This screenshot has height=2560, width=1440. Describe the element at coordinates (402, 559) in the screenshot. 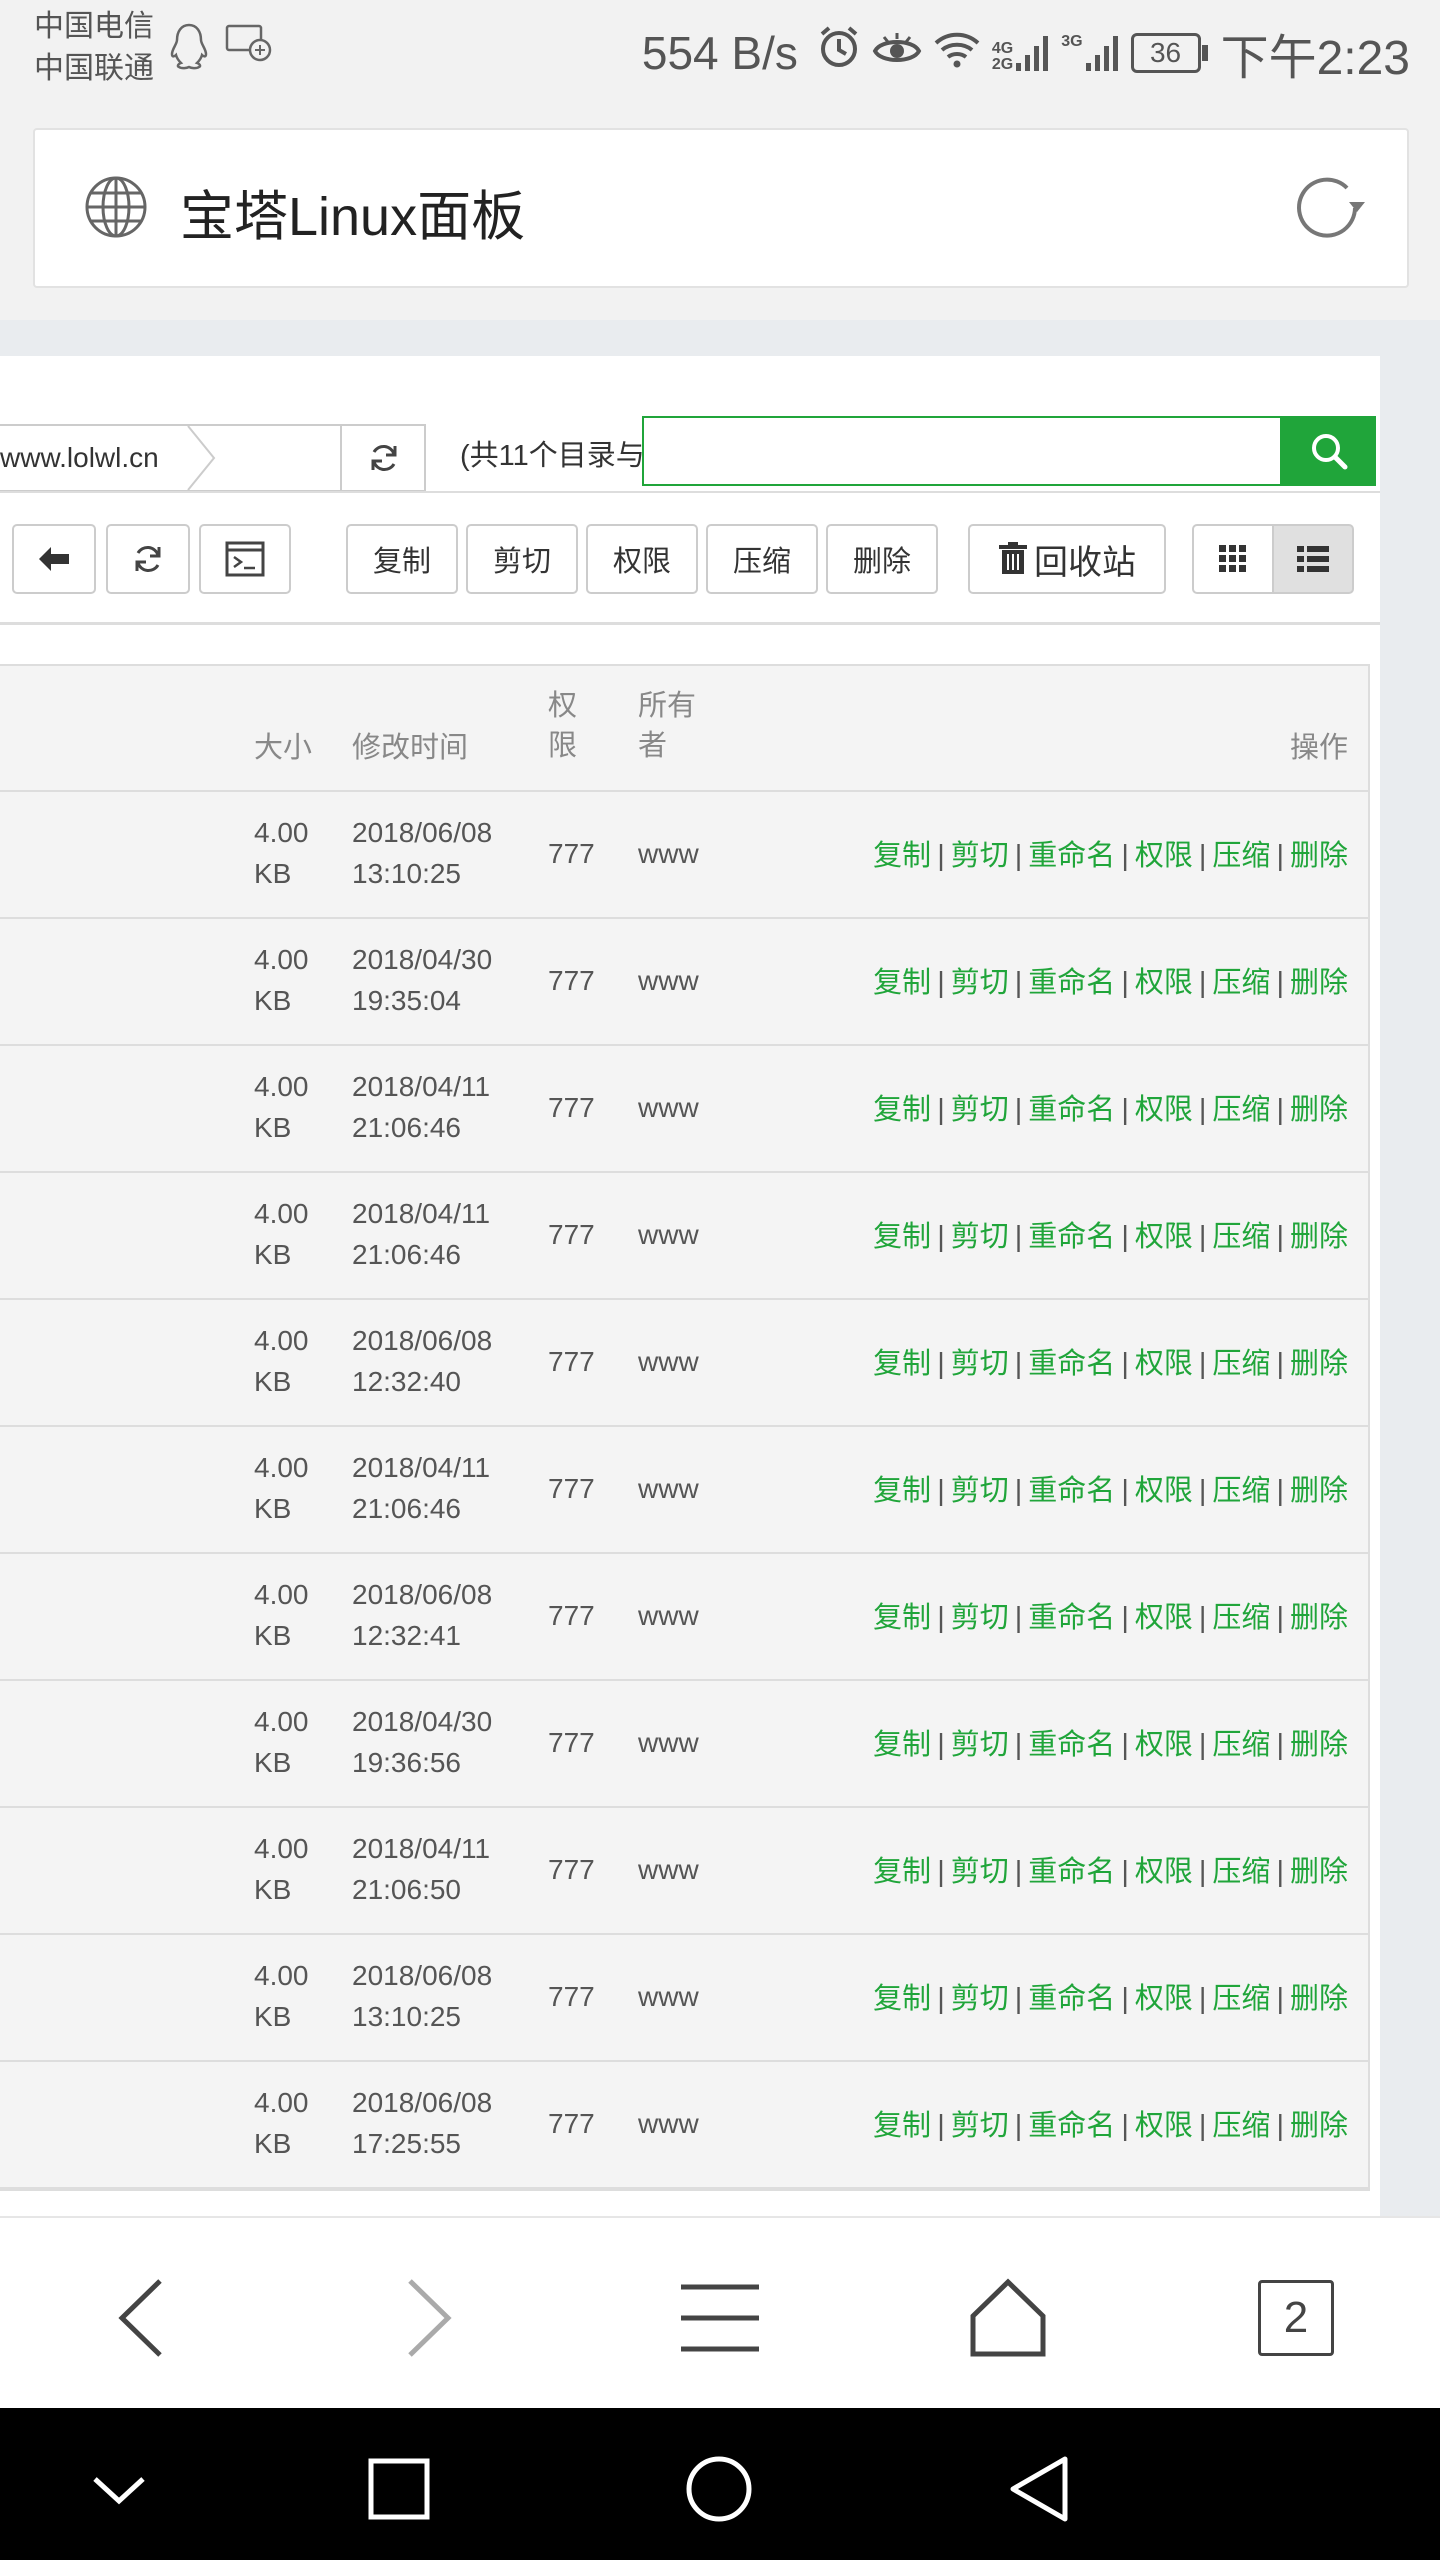

I see `copy-button: 复制` at that location.